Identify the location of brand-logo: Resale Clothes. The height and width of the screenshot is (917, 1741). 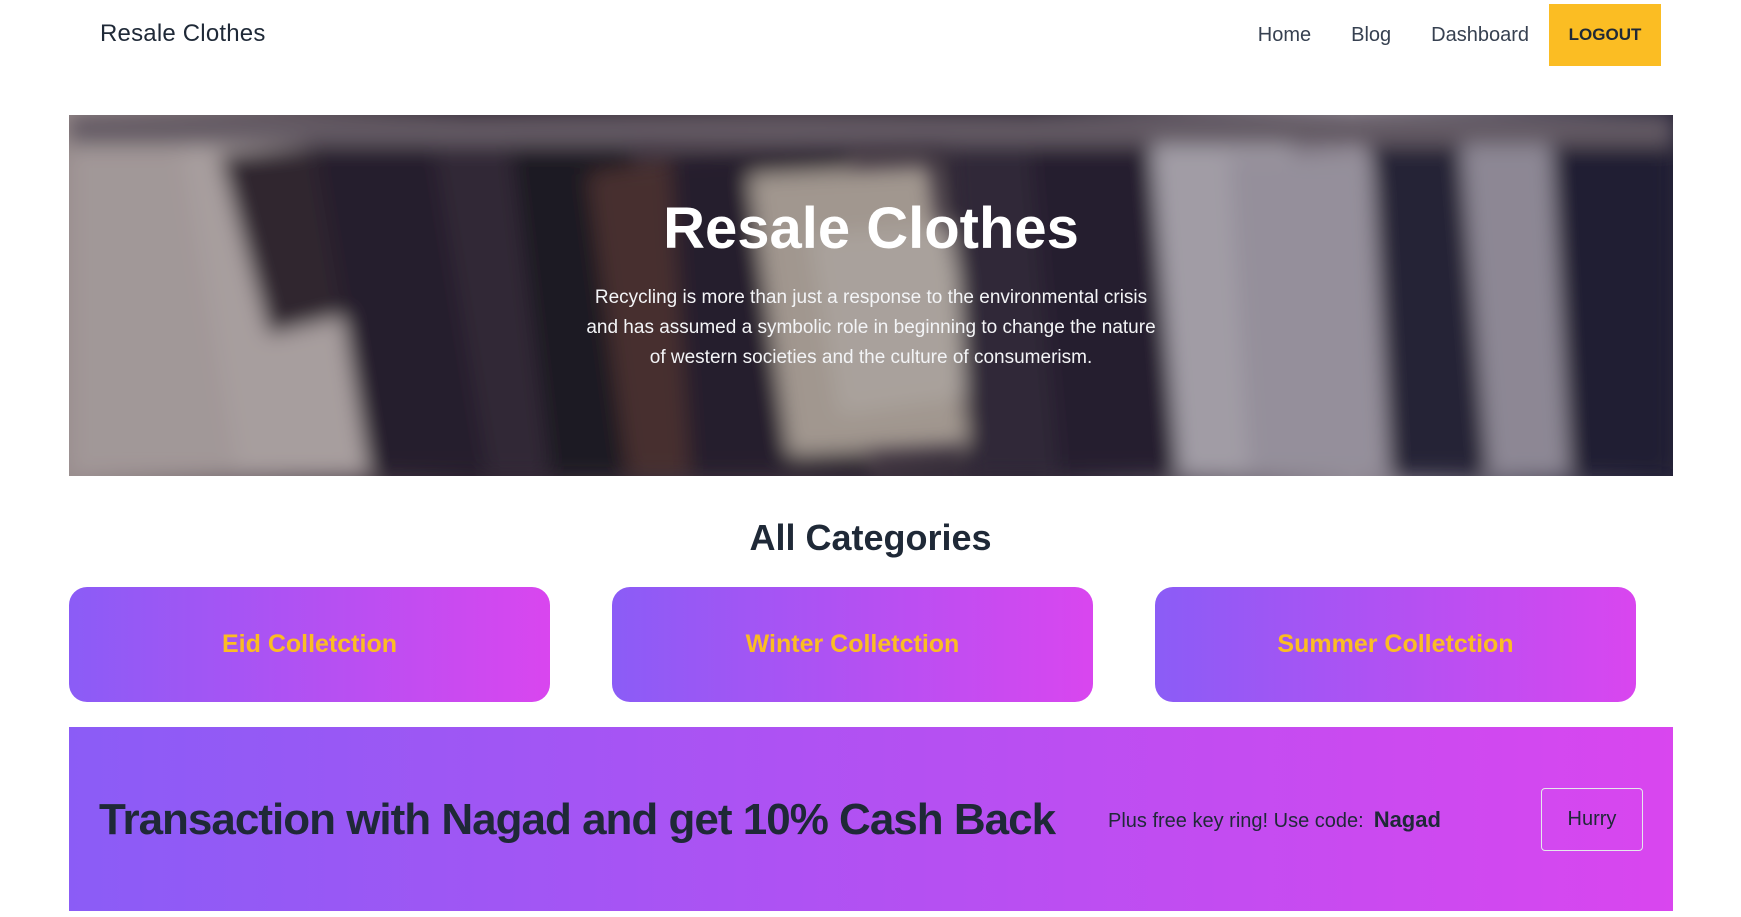
(183, 34).